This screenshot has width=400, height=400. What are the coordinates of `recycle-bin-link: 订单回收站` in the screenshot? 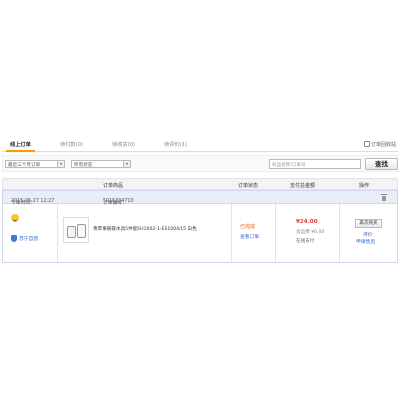 It's located at (379, 144).